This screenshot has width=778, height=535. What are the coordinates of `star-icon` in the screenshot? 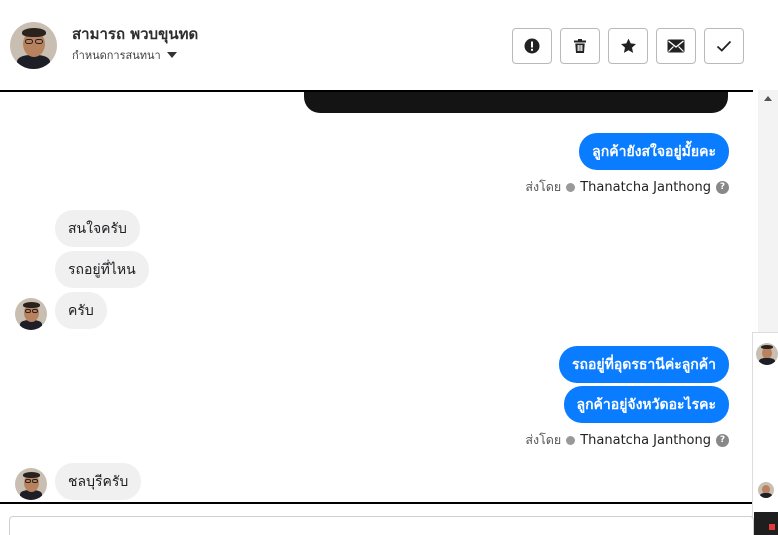 It's located at (628, 45).